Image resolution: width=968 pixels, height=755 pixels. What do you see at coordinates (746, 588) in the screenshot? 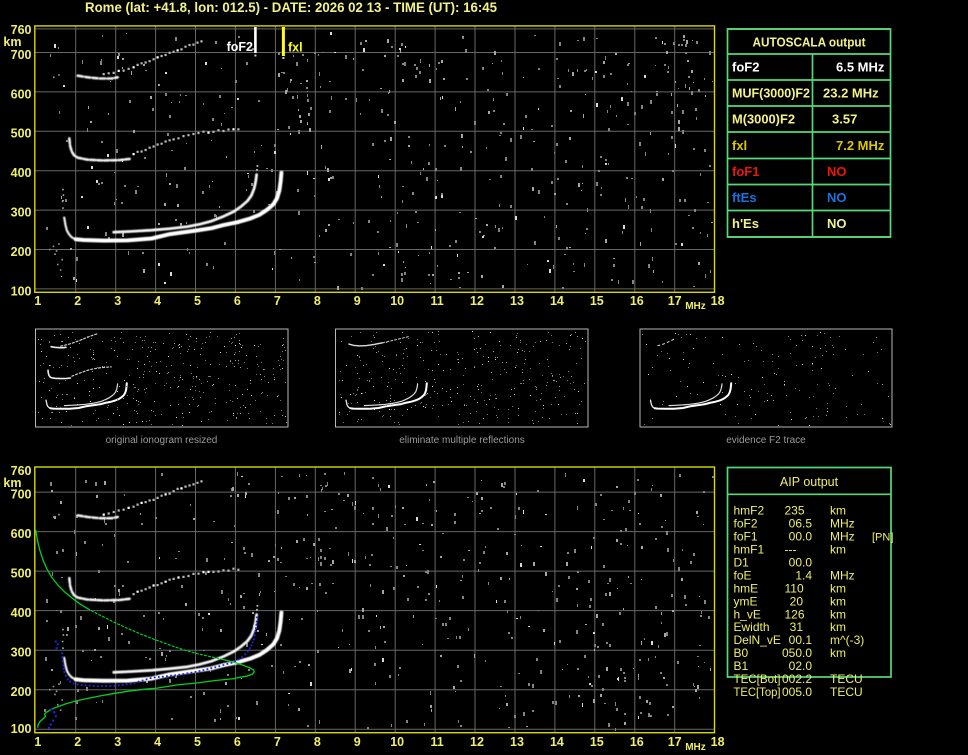
I see `svg-text: hmE` at bounding box center [746, 588].